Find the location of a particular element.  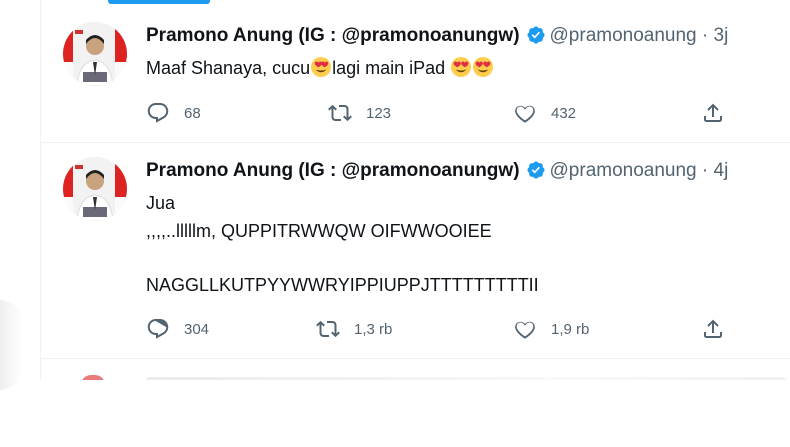

tweet-text-line: NAGGLLKUTPYYWWRYIPPIUPPJTTTTTTTTTII is located at coordinates (342, 285).